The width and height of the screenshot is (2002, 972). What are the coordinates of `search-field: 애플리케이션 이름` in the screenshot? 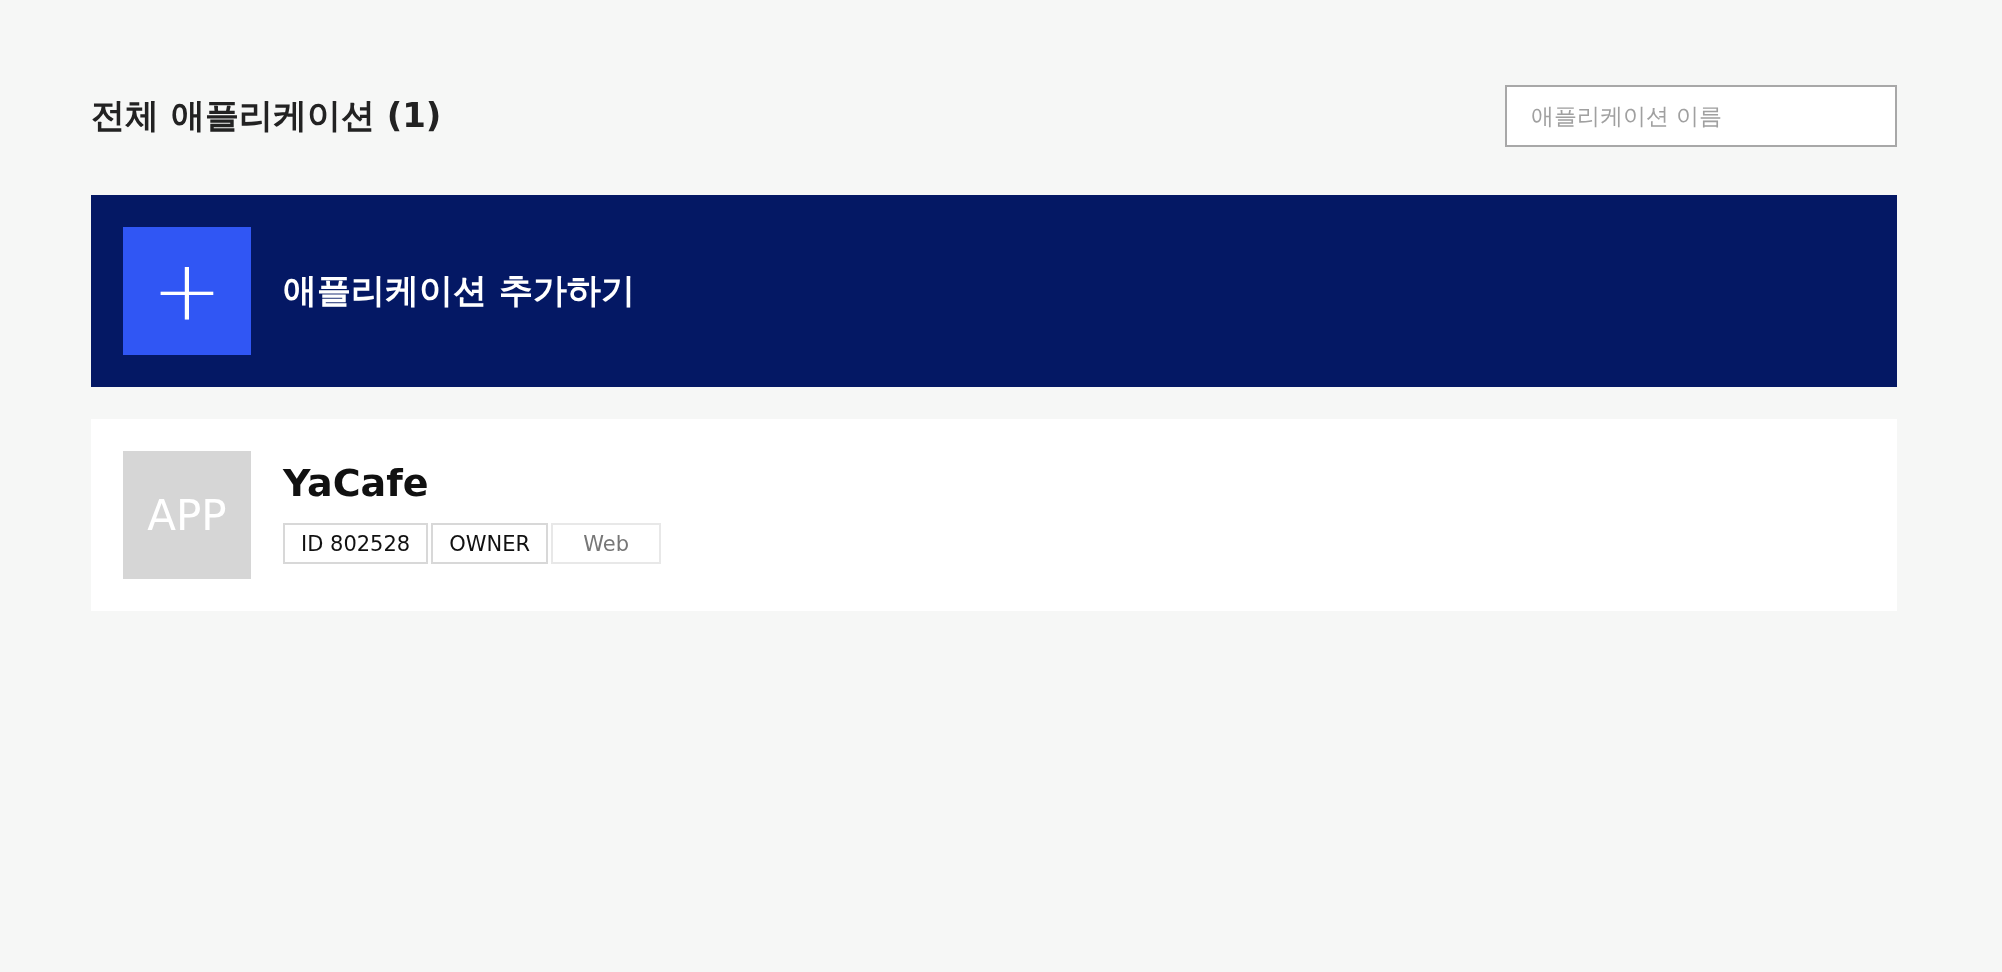 It's located at (1701, 115).